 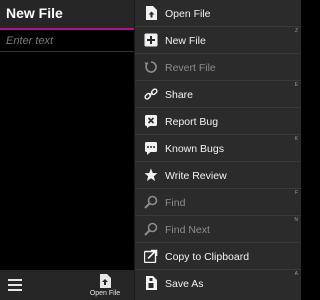 I want to click on menu-item-label: Share, so click(x=179, y=95).